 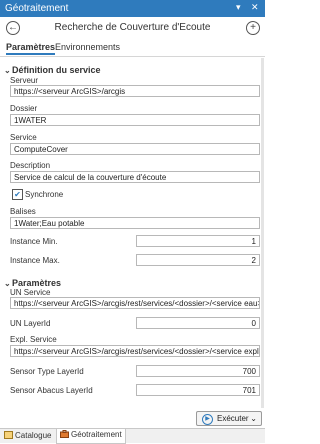 I want to click on window-title: Géotraitement, so click(x=37, y=8).